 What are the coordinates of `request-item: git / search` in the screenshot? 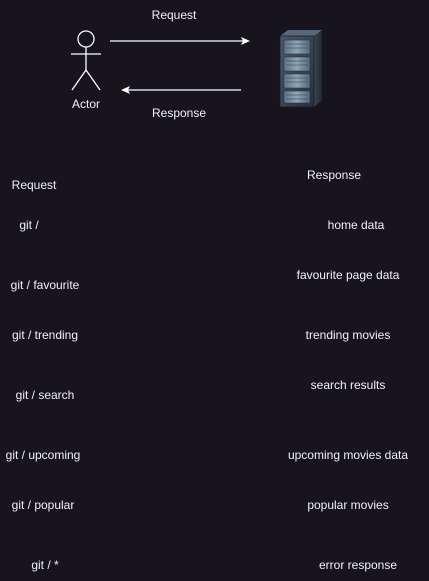 It's located at (45, 395).